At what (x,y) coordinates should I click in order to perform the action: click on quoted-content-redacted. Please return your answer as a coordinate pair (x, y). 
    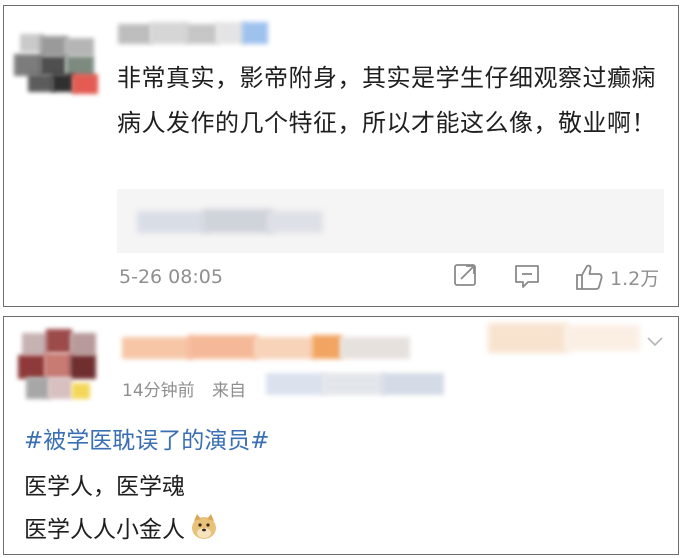
    Looking at the image, I should click on (390, 221).